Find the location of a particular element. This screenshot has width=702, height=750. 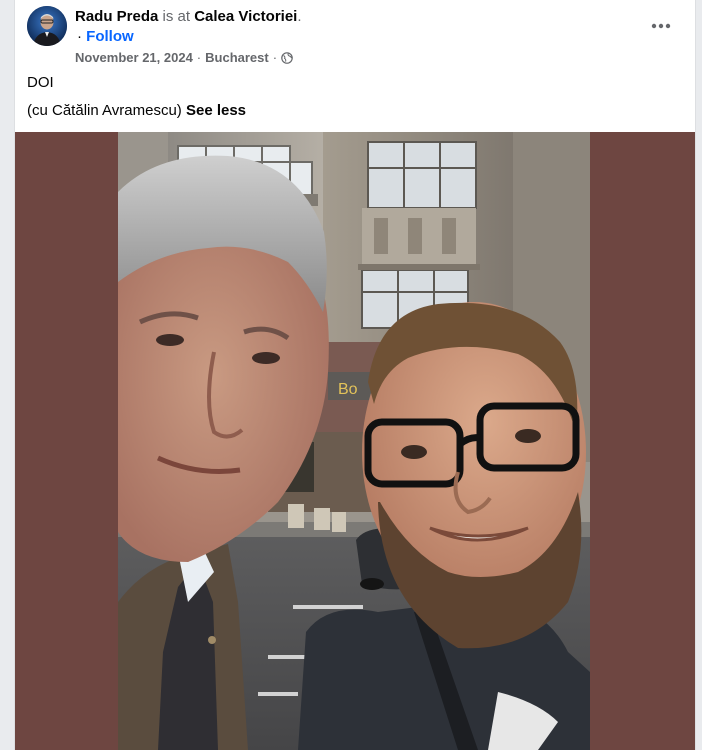

globe-icon is located at coordinates (287, 57).